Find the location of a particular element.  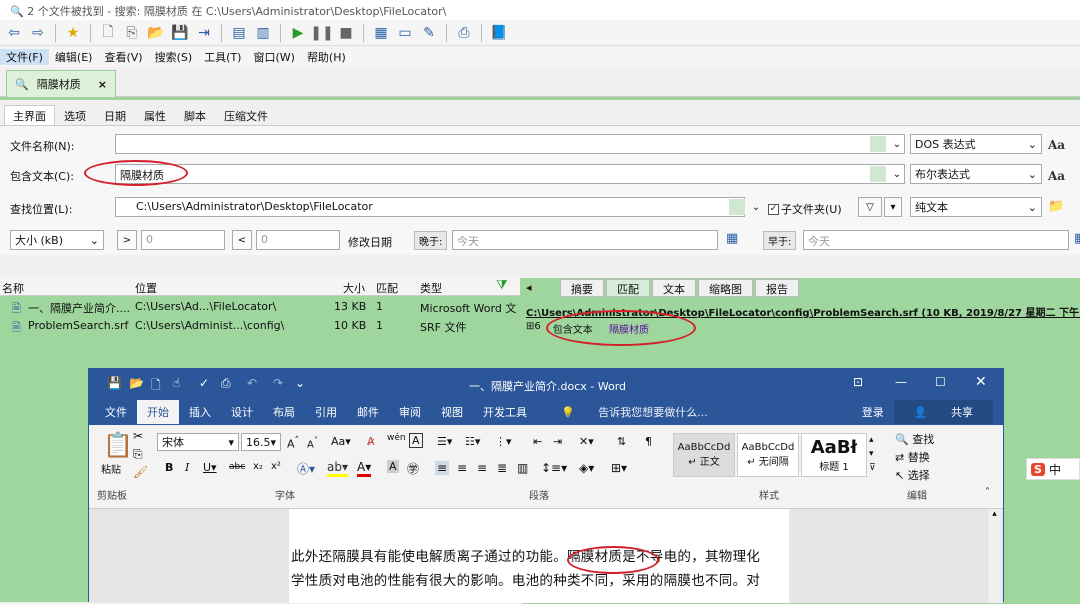

forward-icon: ⇨ is located at coordinates (38, 33).